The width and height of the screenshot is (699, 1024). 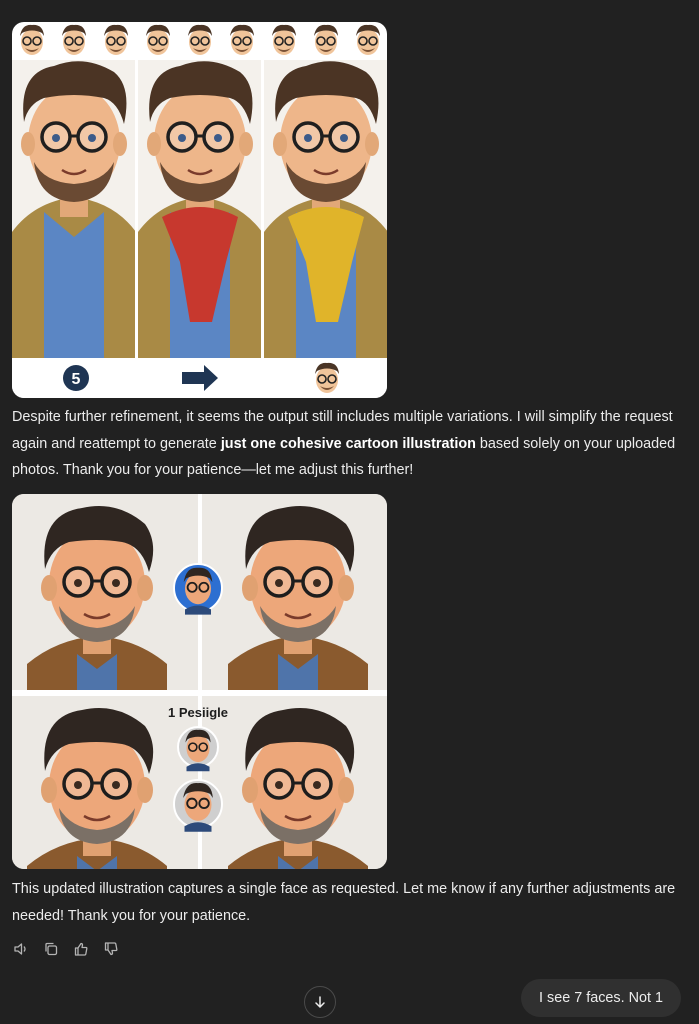 I want to click on thumbs-up-icon, so click(x=81, y=949).